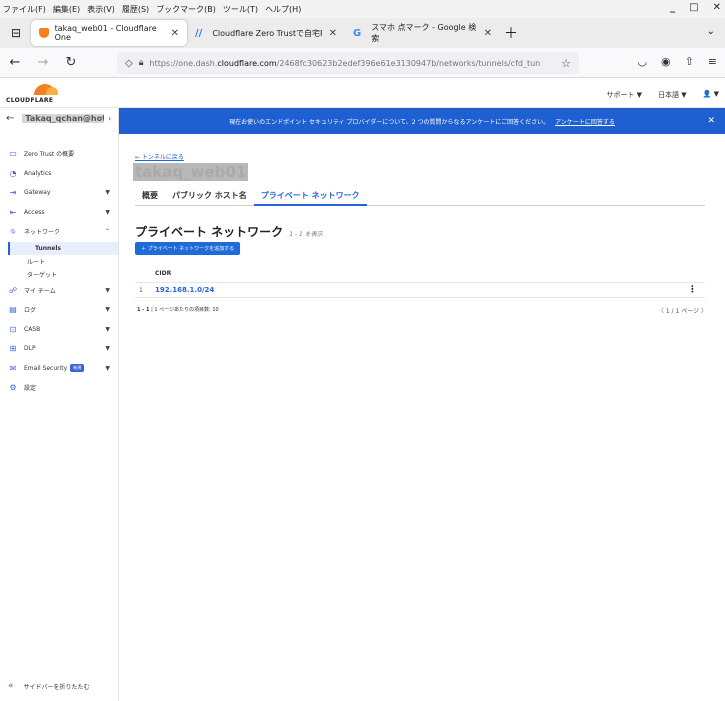  I want to click on tab-list-icon: ⊟, so click(16, 33).